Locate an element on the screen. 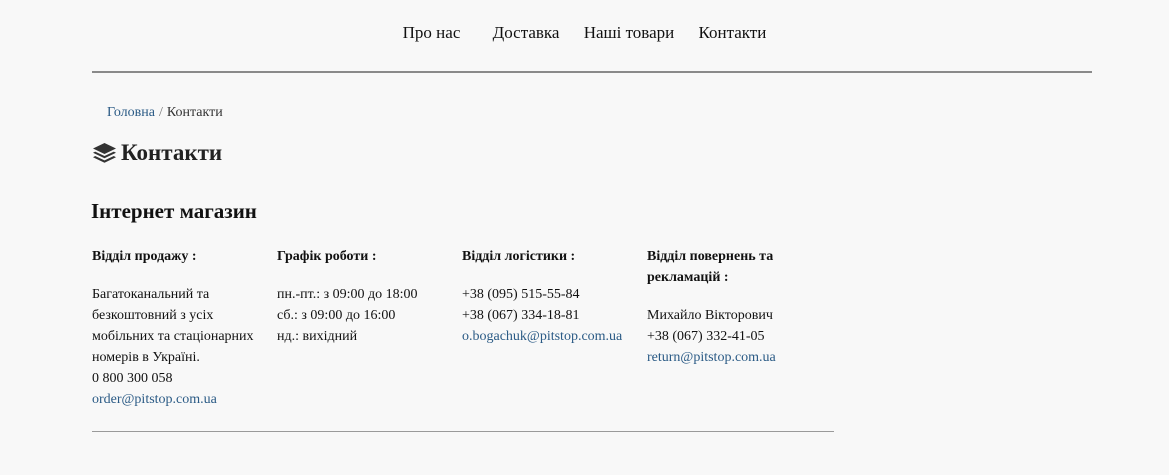 This screenshot has height=475, width=1169. returns-heading-line2: рекламацій : is located at coordinates (688, 277).